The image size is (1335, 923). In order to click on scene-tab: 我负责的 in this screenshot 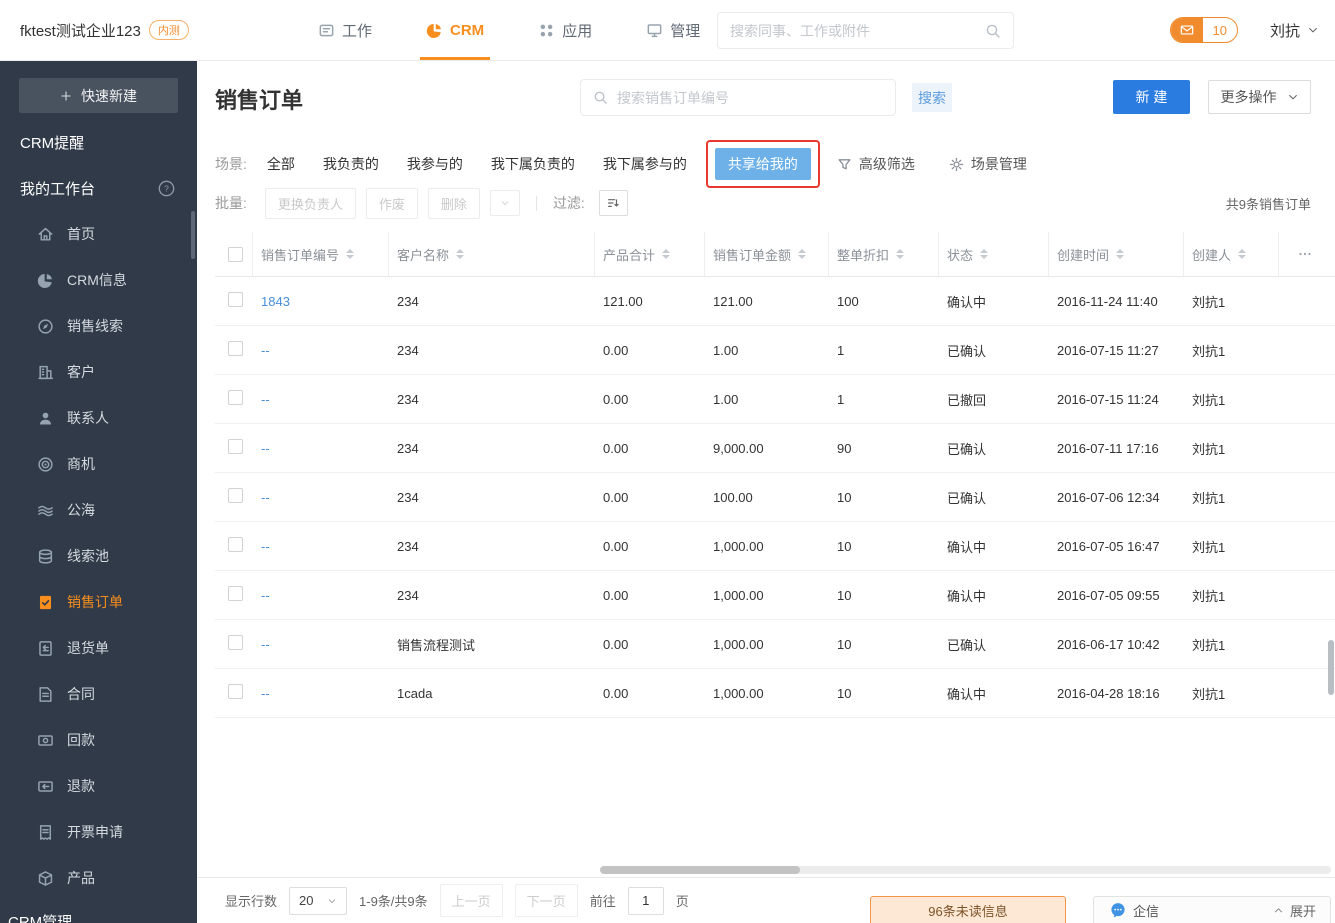, I will do `click(351, 164)`.